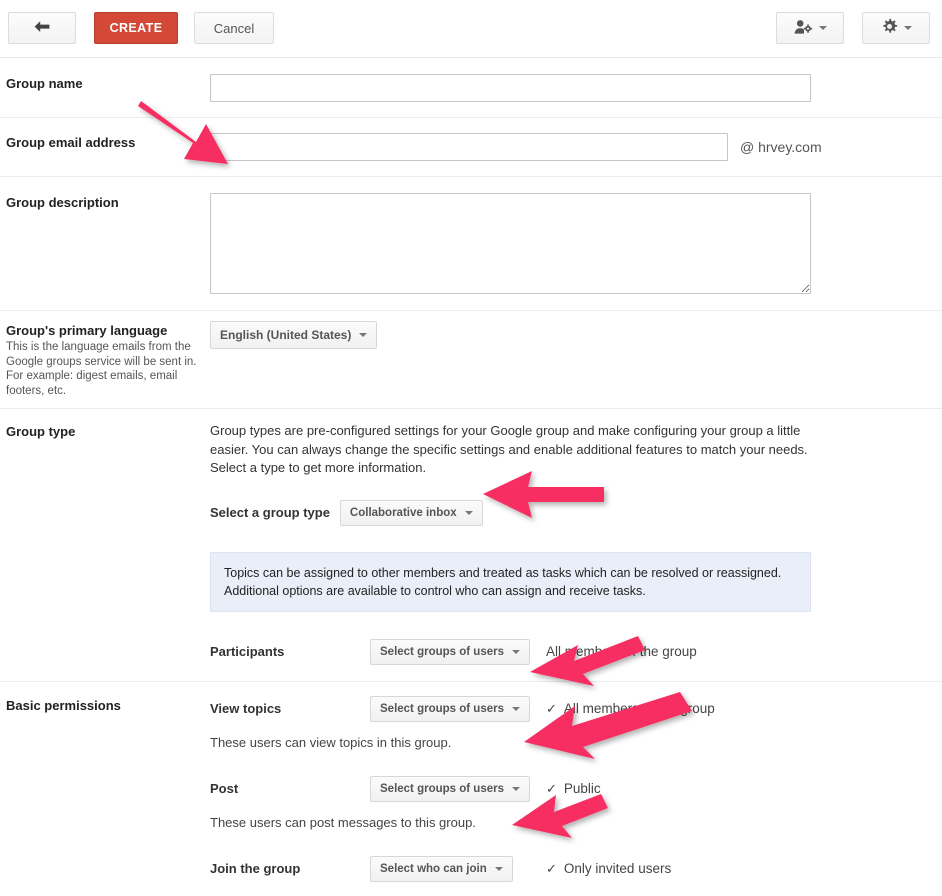 The height and width of the screenshot is (896, 942). I want to click on group-name-section: Group name, so click(471, 88).